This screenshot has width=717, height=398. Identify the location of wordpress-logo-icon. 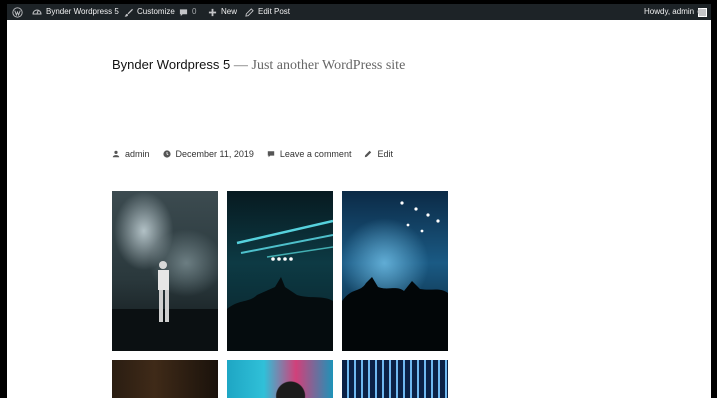
(17, 12).